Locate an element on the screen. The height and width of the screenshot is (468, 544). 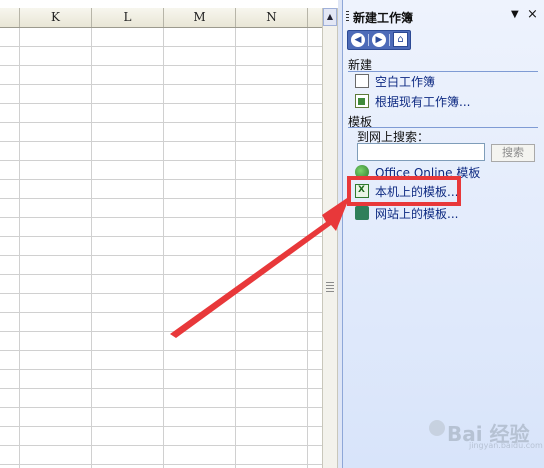
watermark-subtext: jingyan.baidu.com is located at coordinates (506, 445).